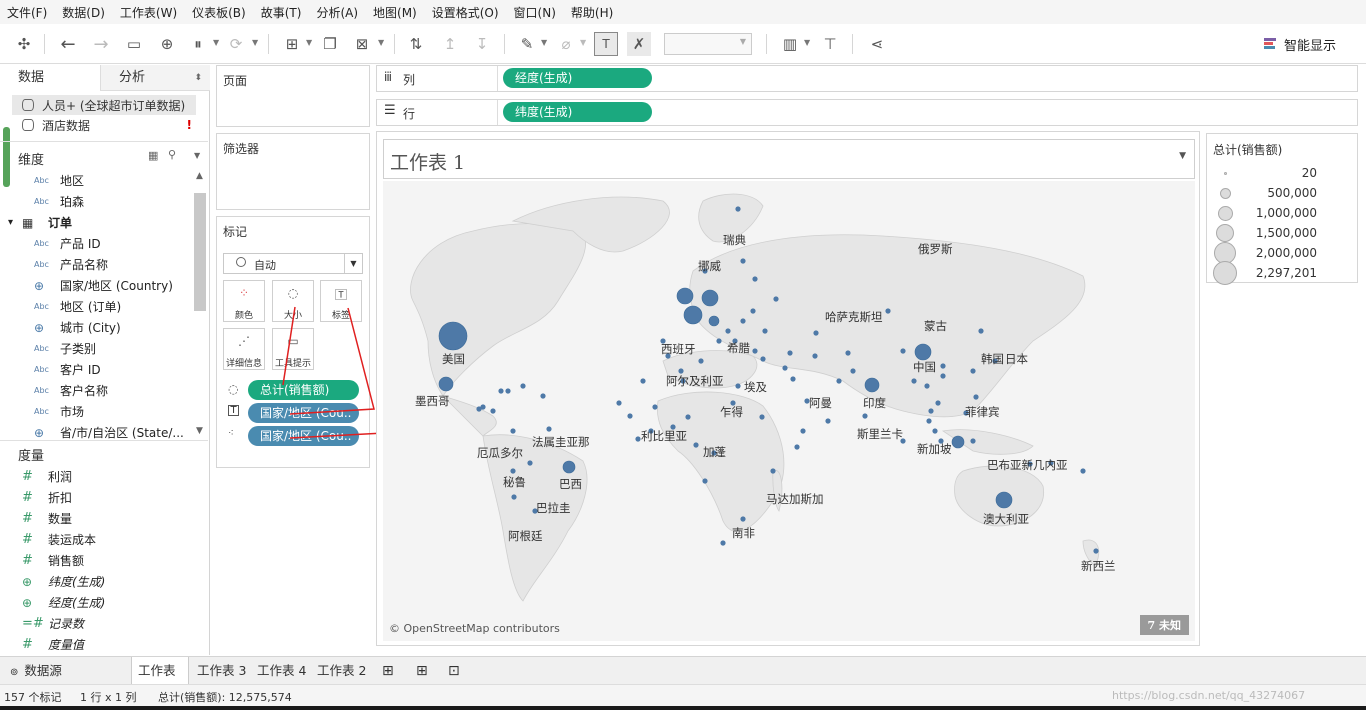 The width and height of the screenshot is (1366, 713). I want to click on tab-datasource: ⊚ 数据源, so click(36, 671).